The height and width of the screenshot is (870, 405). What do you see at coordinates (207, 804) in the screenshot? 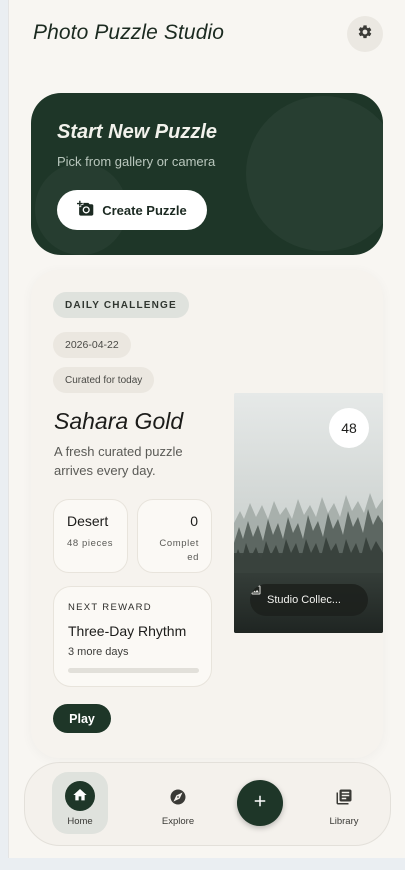
I see `bottom-navigation: Home Explore Library` at bounding box center [207, 804].